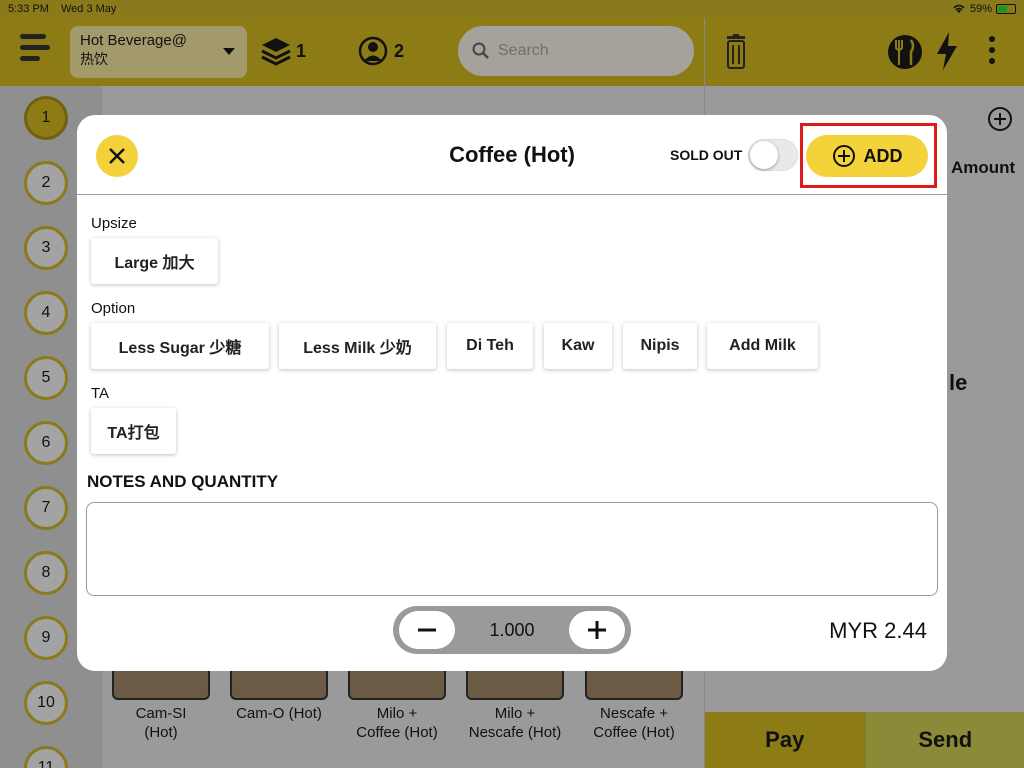  I want to click on pay-button: Pay, so click(785, 740).